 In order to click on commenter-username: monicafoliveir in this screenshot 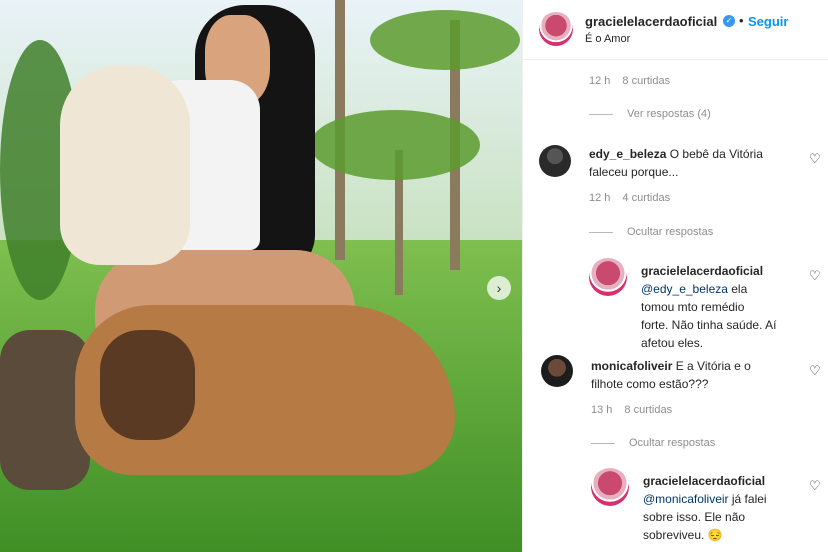, I will do `click(631, 366)`.